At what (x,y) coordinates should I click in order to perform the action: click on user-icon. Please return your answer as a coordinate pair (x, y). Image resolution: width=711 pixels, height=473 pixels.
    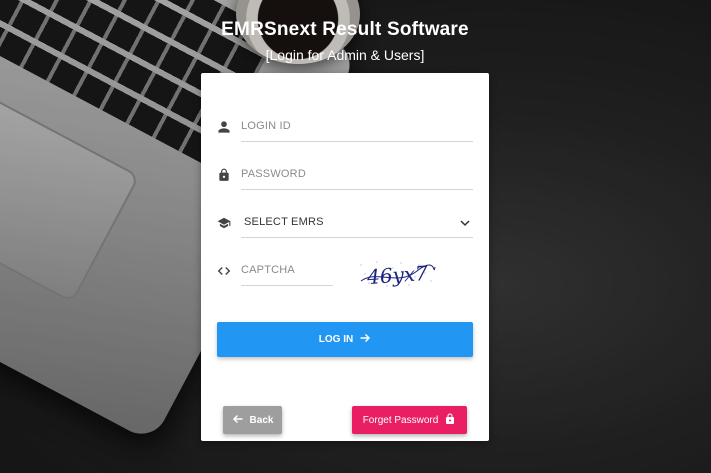
    Looking at the image, I should click on (224, 127).